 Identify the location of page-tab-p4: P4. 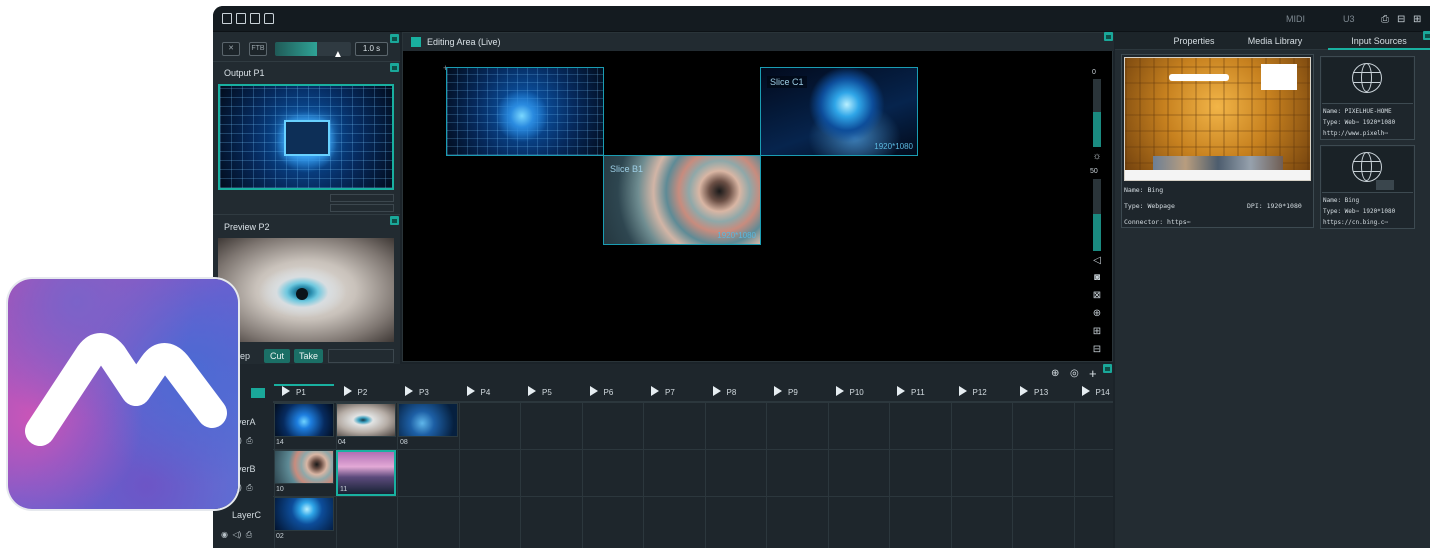
(478, 393).